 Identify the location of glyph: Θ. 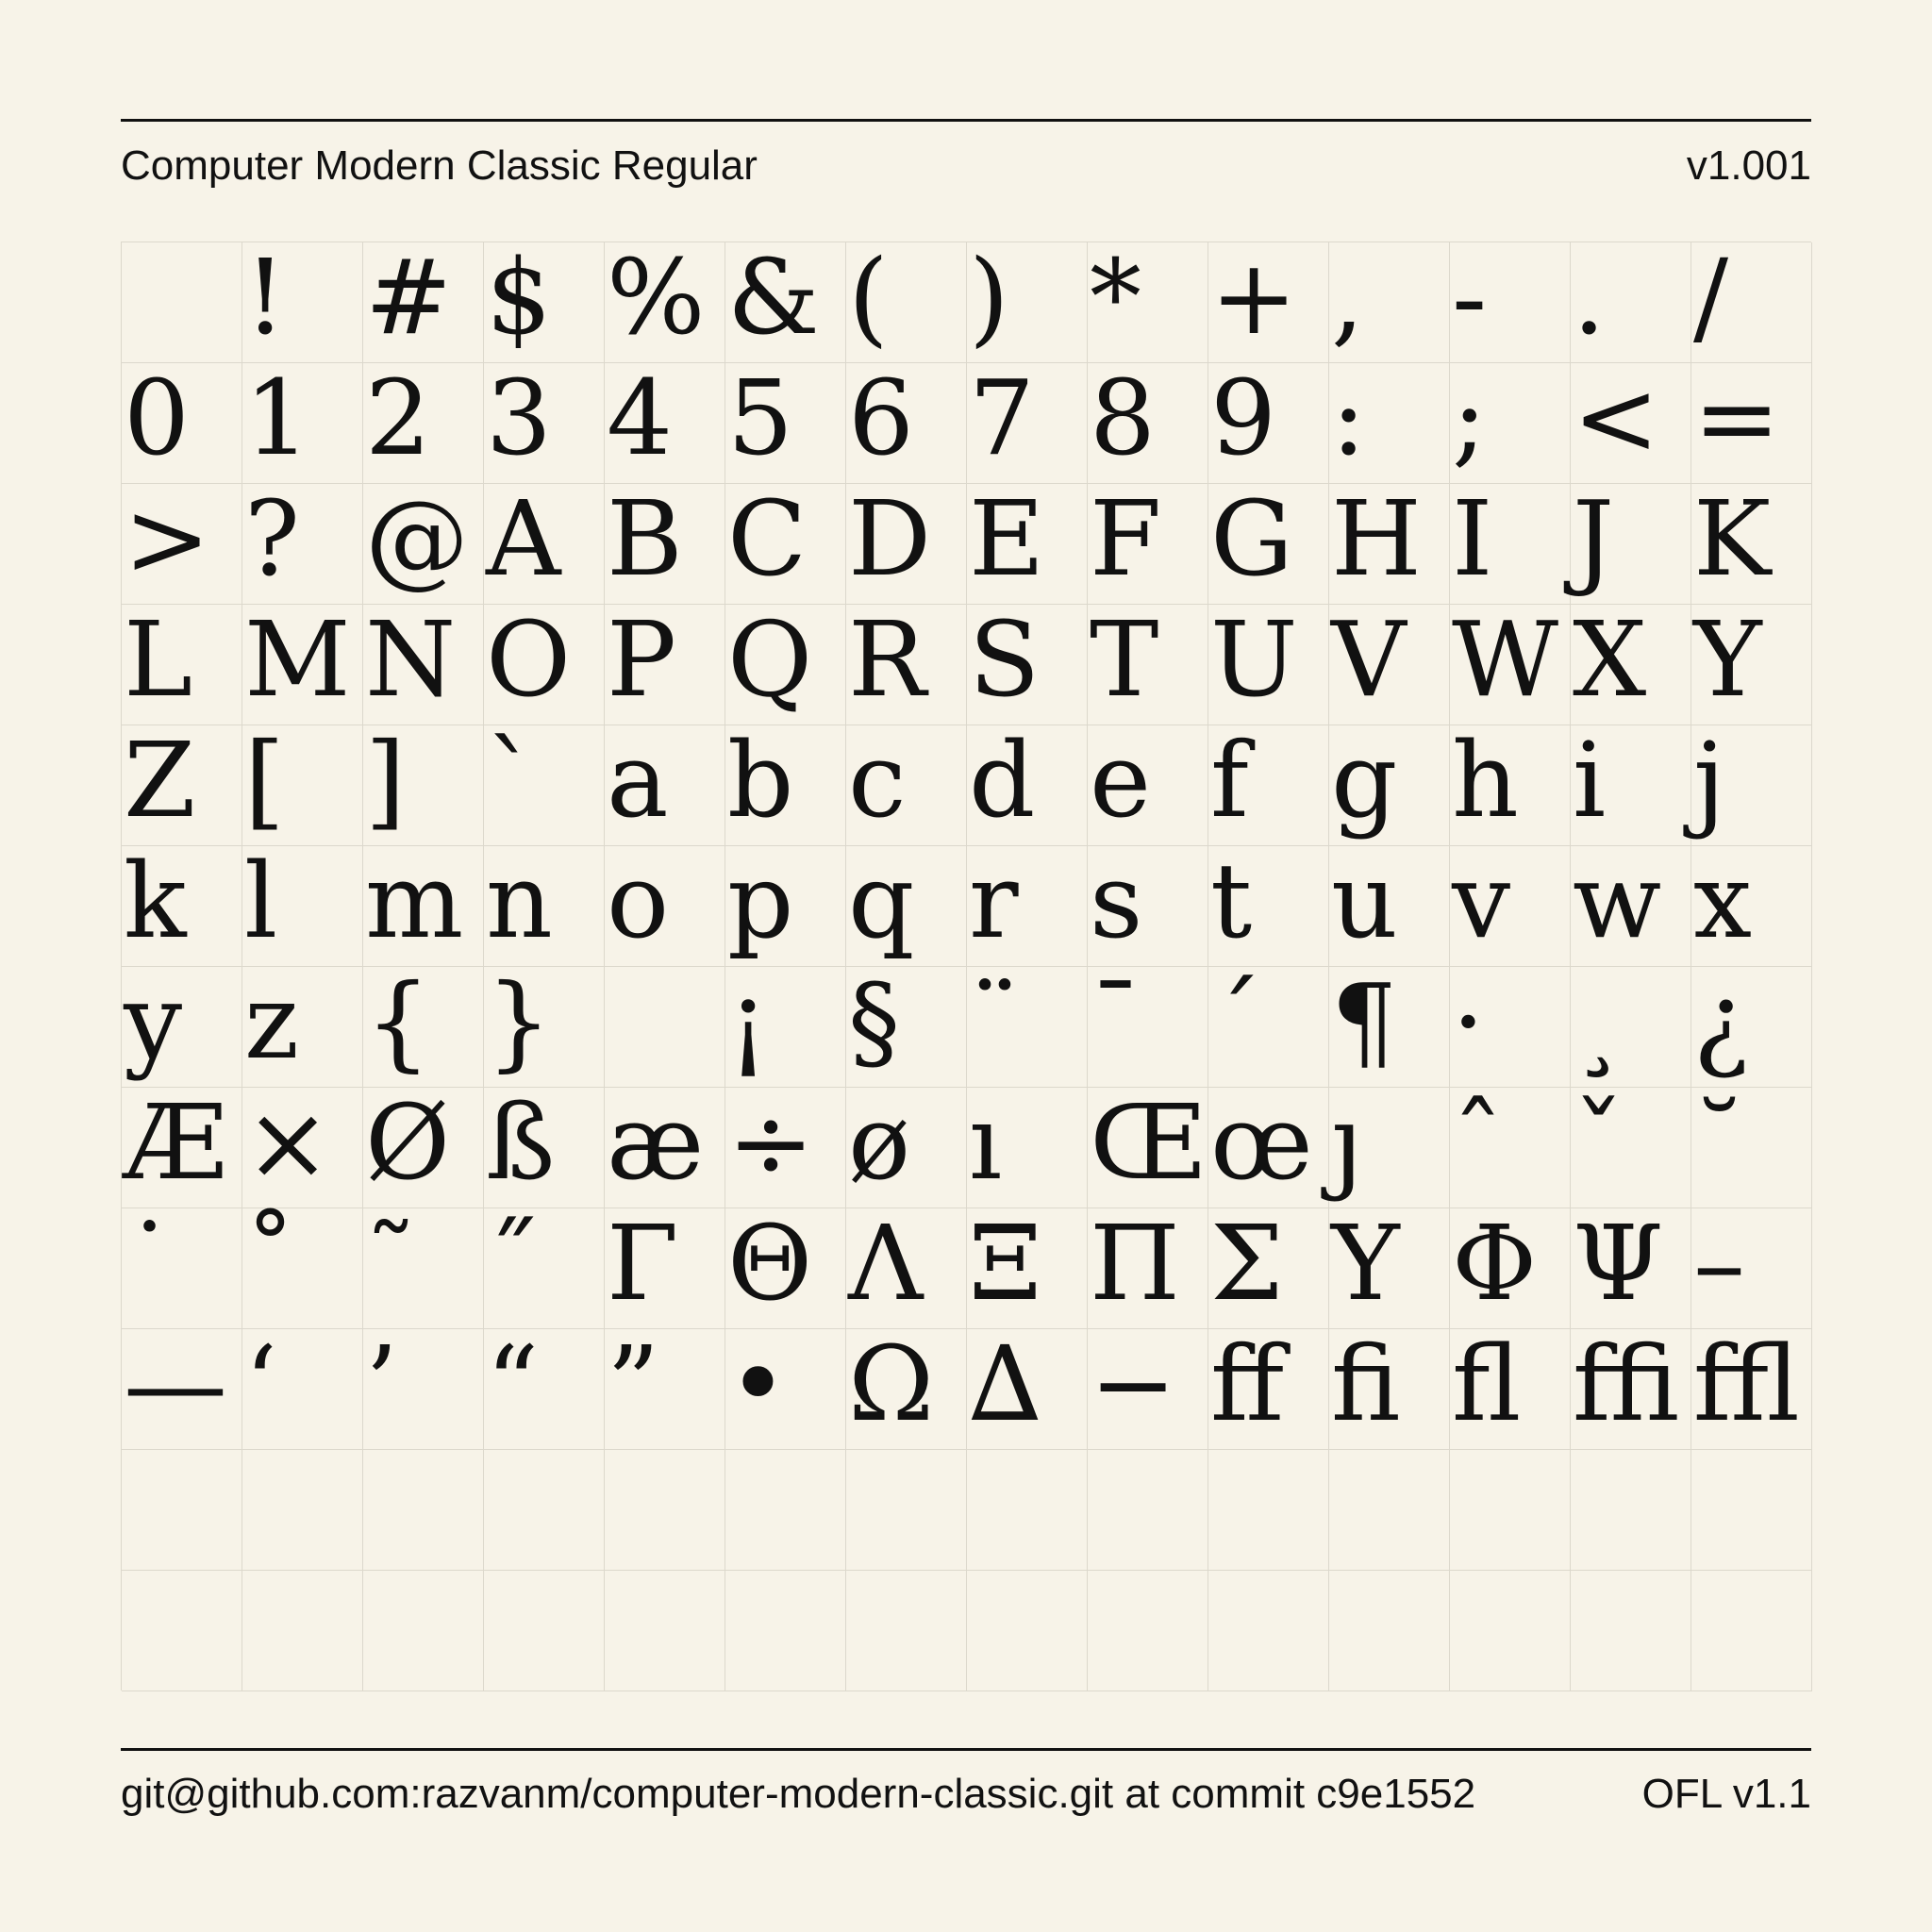
(770, 1263).